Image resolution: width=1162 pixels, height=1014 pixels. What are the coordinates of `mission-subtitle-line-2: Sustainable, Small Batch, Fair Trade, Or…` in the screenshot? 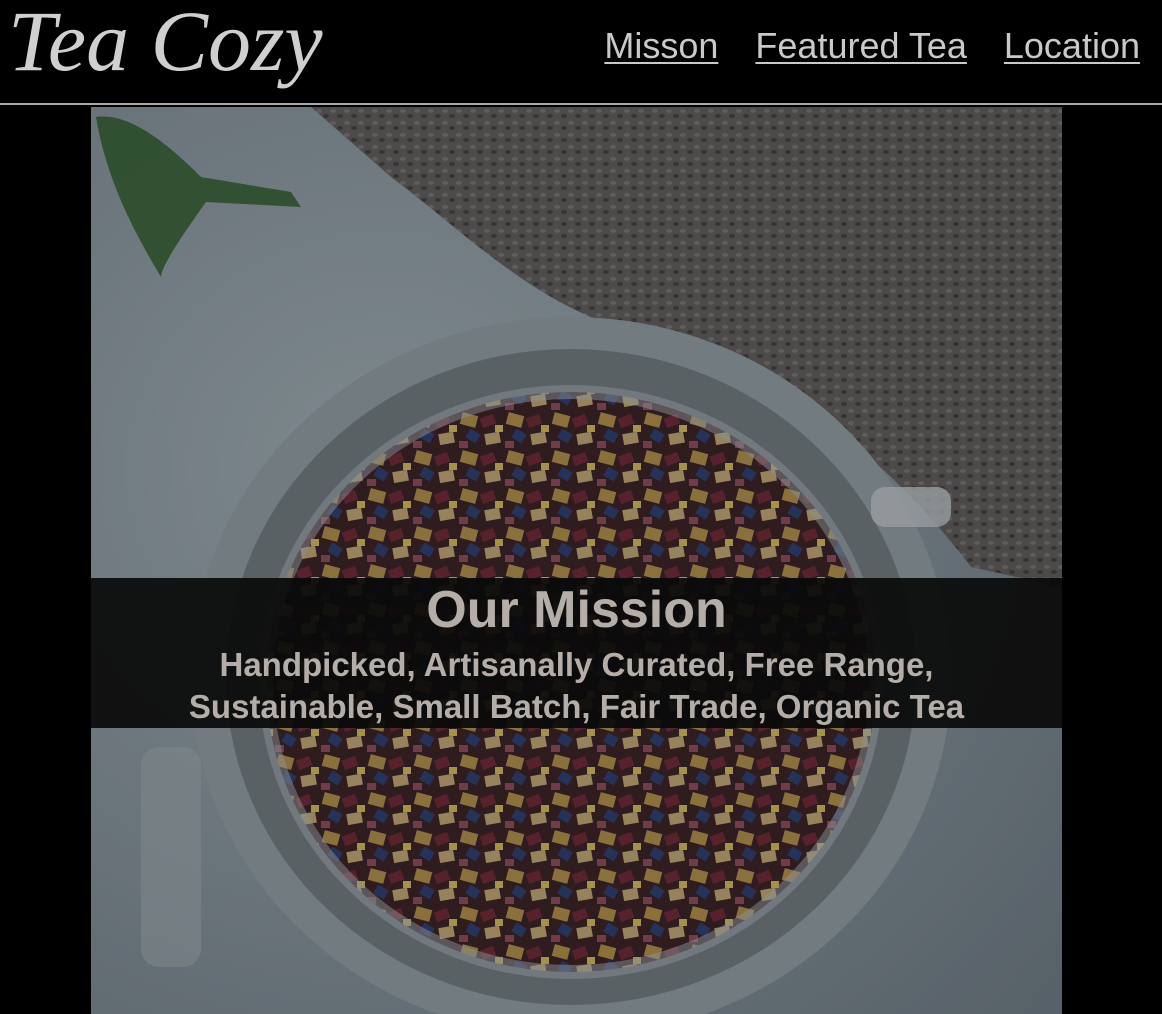 It's located at (576, 706).